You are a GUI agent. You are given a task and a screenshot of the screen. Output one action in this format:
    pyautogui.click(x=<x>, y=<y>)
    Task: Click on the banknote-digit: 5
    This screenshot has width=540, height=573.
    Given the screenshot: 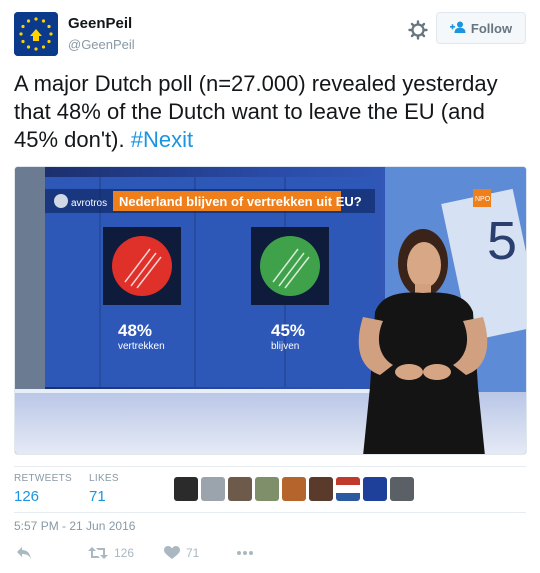 What is the action you would take?
    pyautogui.click(x=502, y=241)
    